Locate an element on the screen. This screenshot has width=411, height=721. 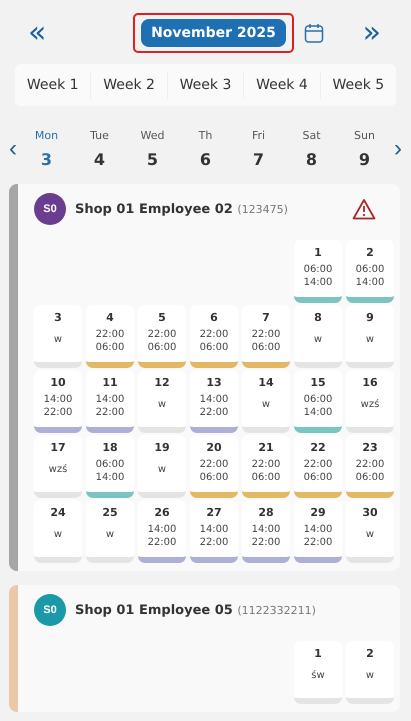
day-number: 9 is located at coordinates (370, 317).